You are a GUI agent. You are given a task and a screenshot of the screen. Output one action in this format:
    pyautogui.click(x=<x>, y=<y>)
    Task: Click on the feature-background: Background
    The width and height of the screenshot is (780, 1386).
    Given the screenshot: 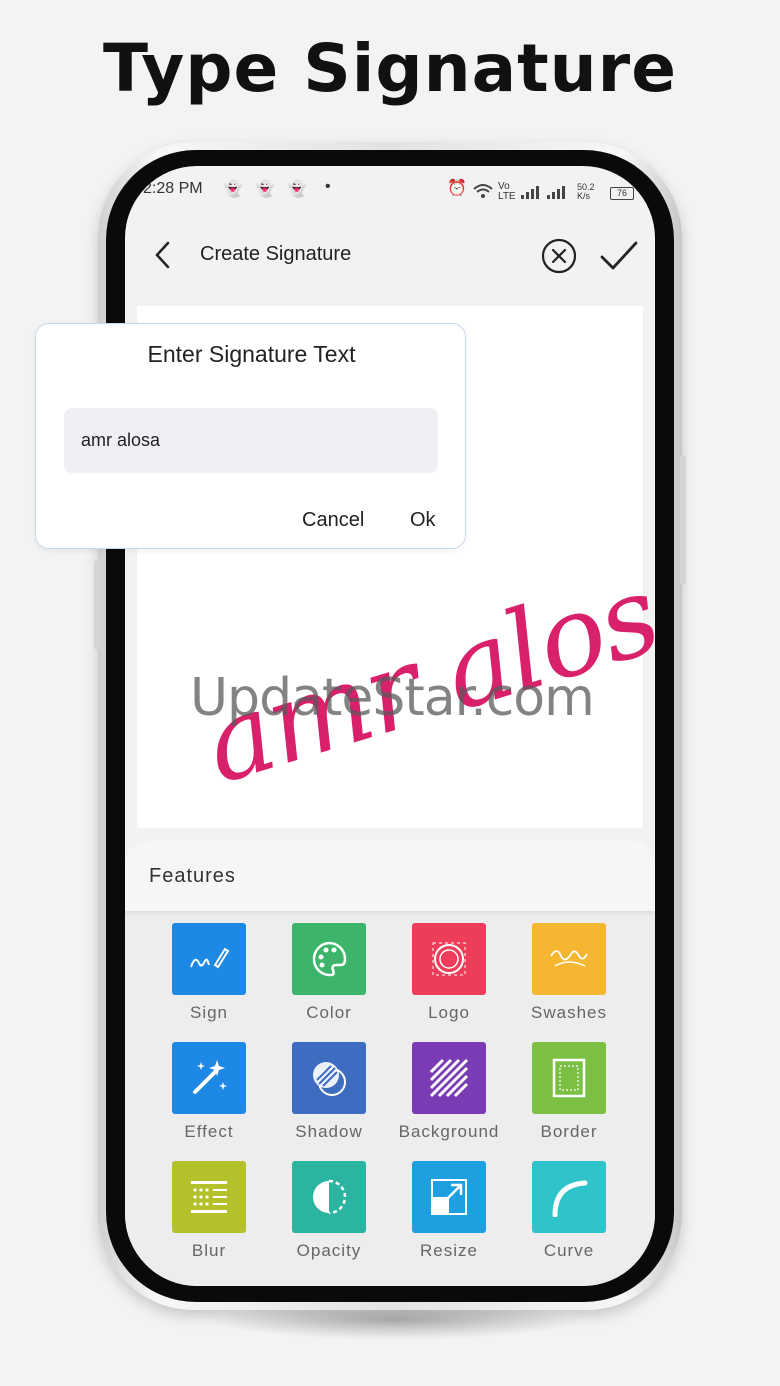 What is the action you would take?
    pyautogui.click(x=449, y=1097)
    